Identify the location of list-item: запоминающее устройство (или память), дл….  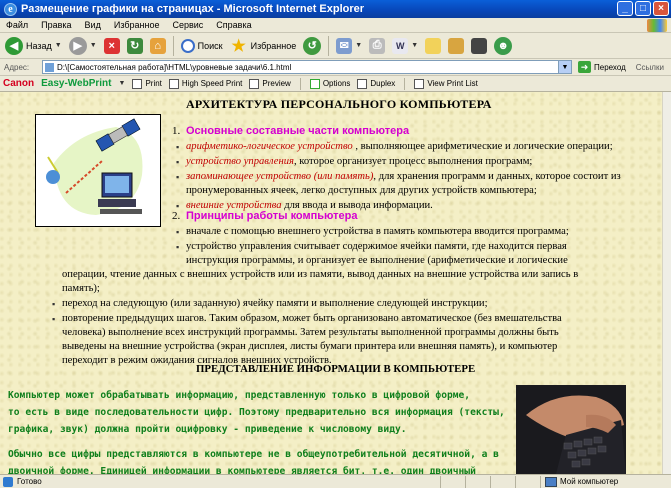
(398, 177).